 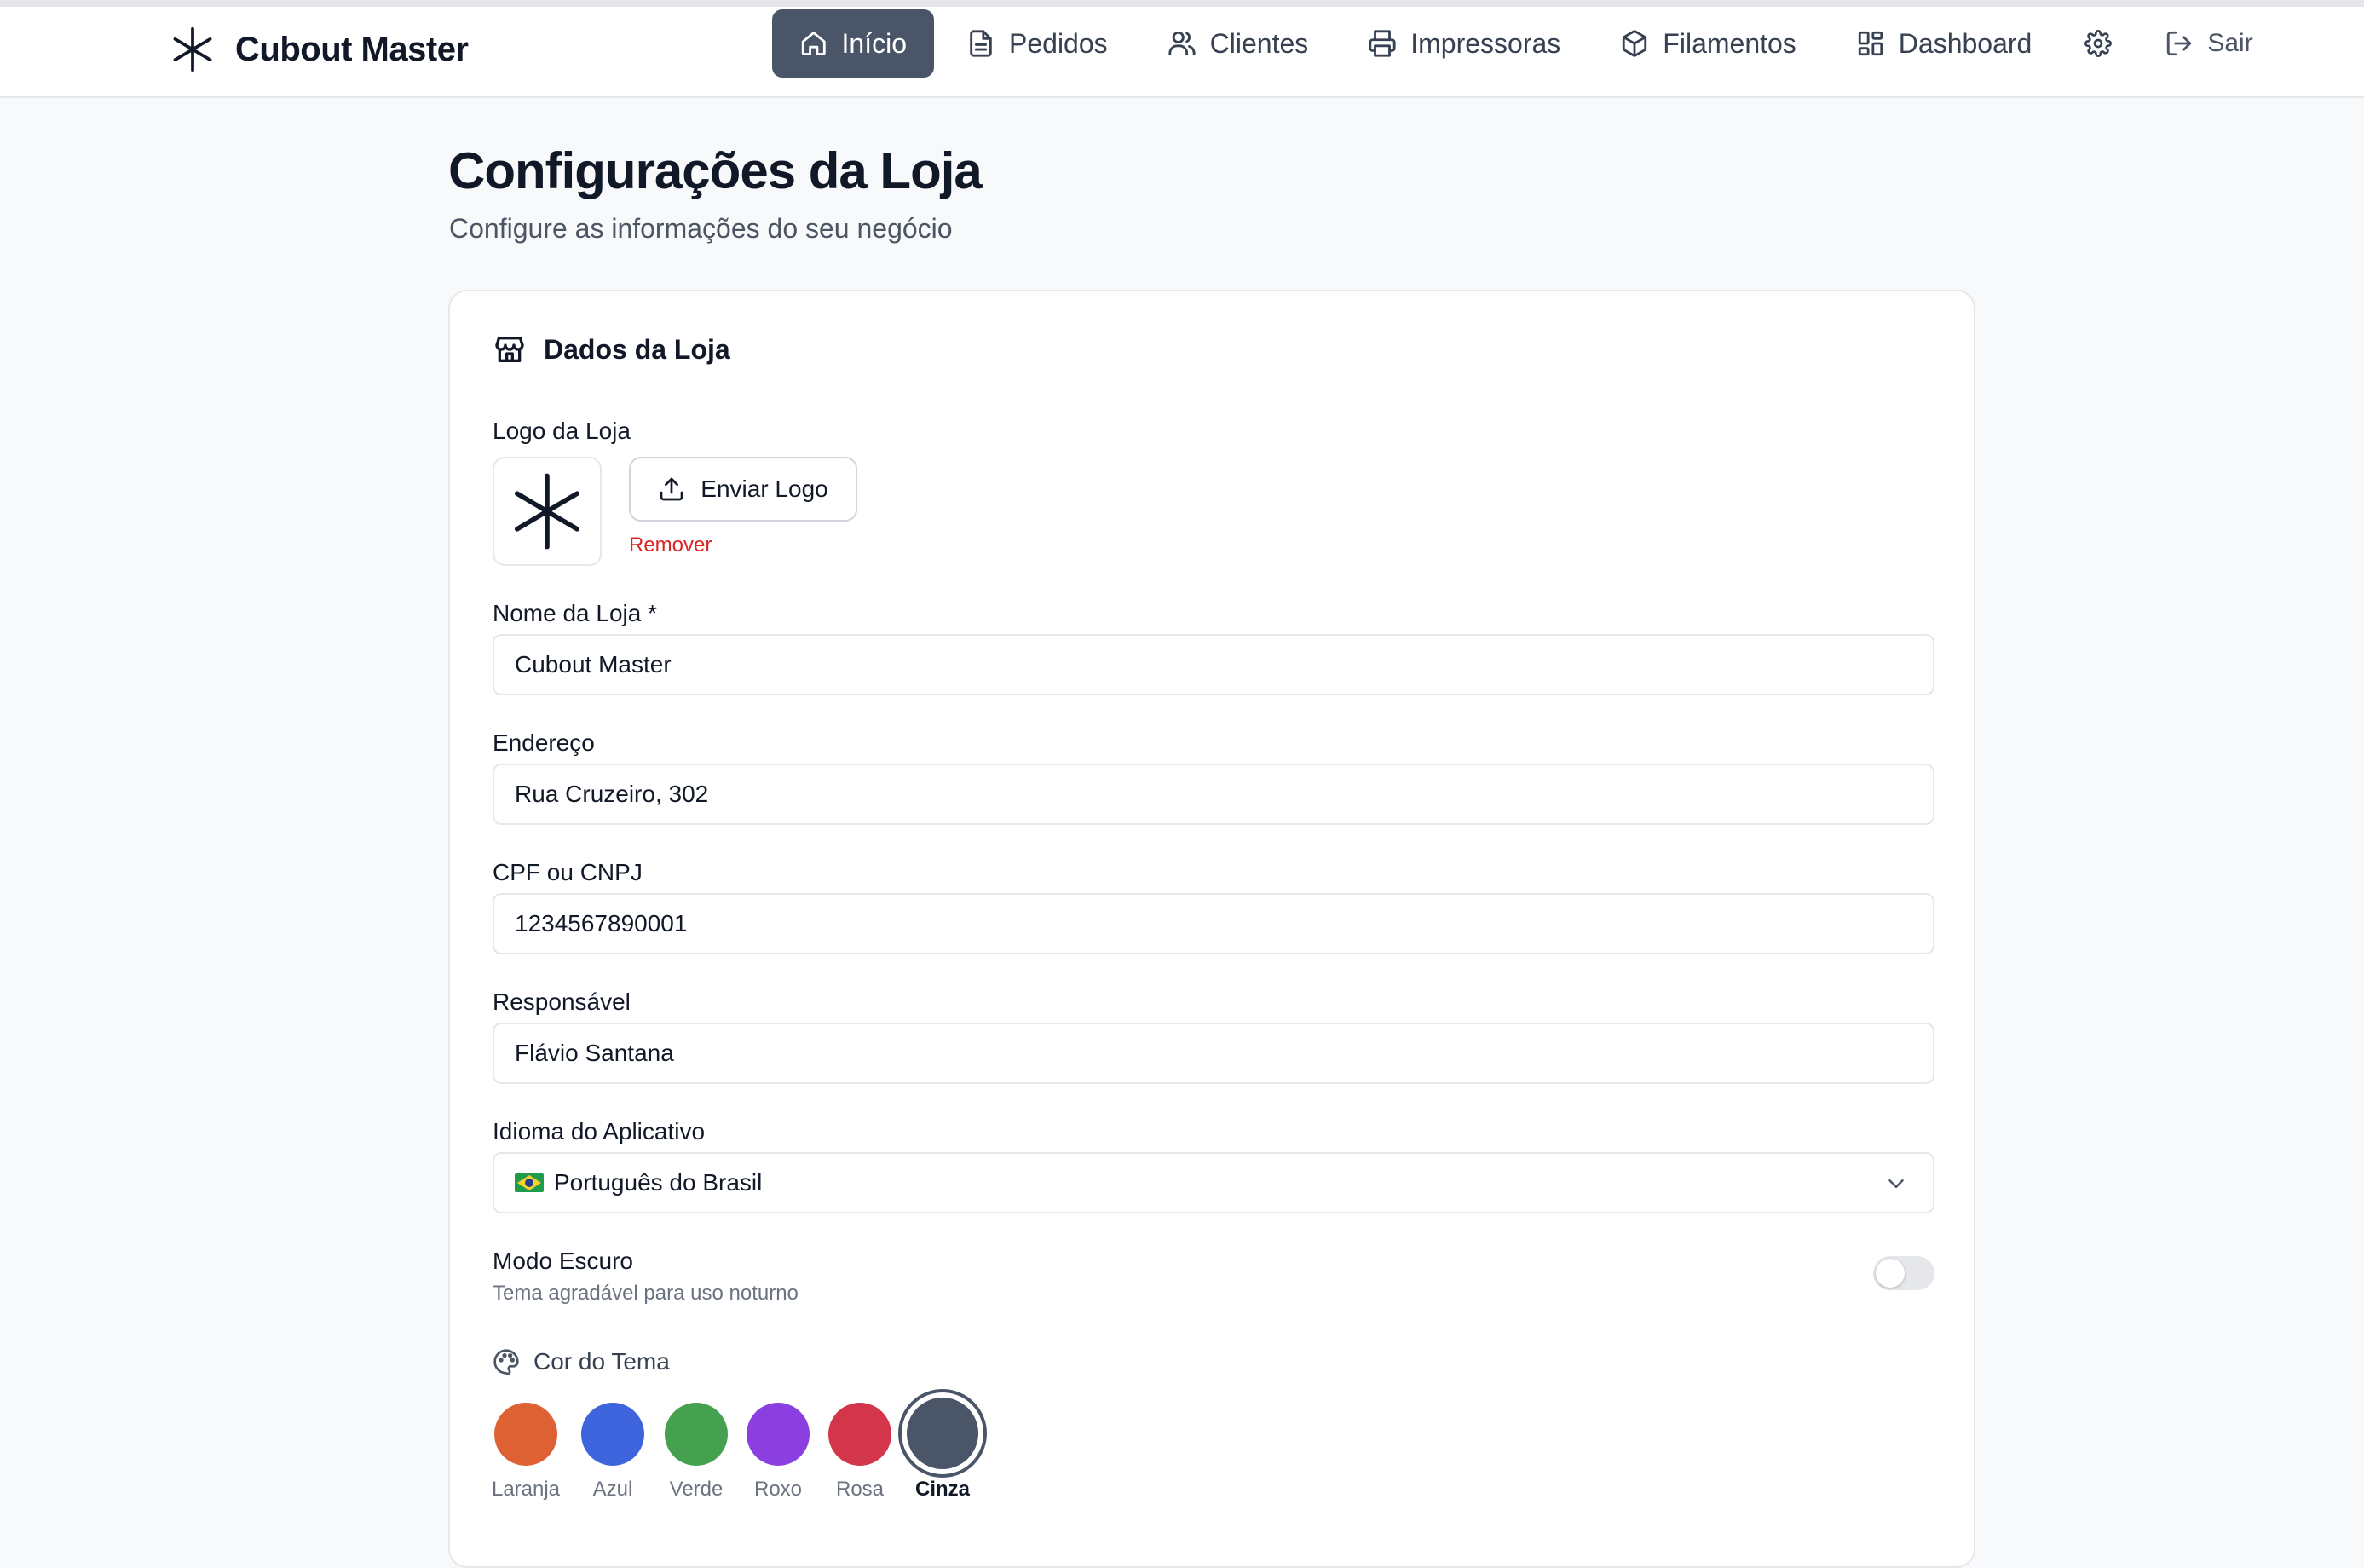 What do you see at coordinates (658, 1182) in the screenshot?
I see `language-value: Português do Brasil` at bounding box center [658, 1182].